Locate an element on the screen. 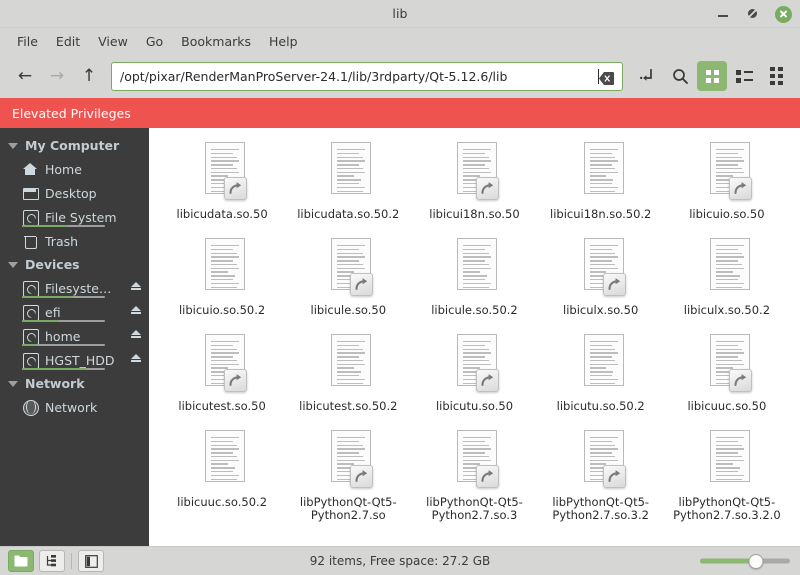 The height and width of the screenshot is (575, 800). sidebar-group-my-computer: My Computer is located at coordinates (74, 145).